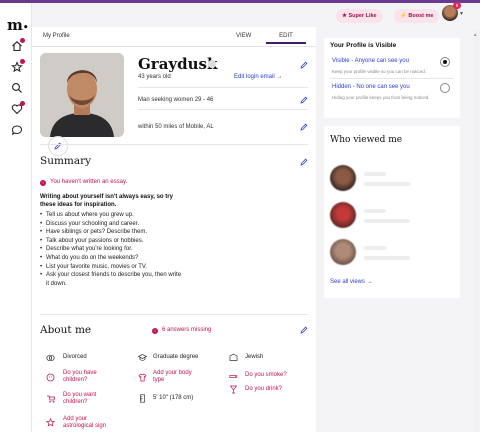 This screenshot has width=480, height=432. What do you see at coordinates (125, 224) in the screenshot?
I see `list-item: Discuss your schooling and career.` at bounding box center [125, 224].